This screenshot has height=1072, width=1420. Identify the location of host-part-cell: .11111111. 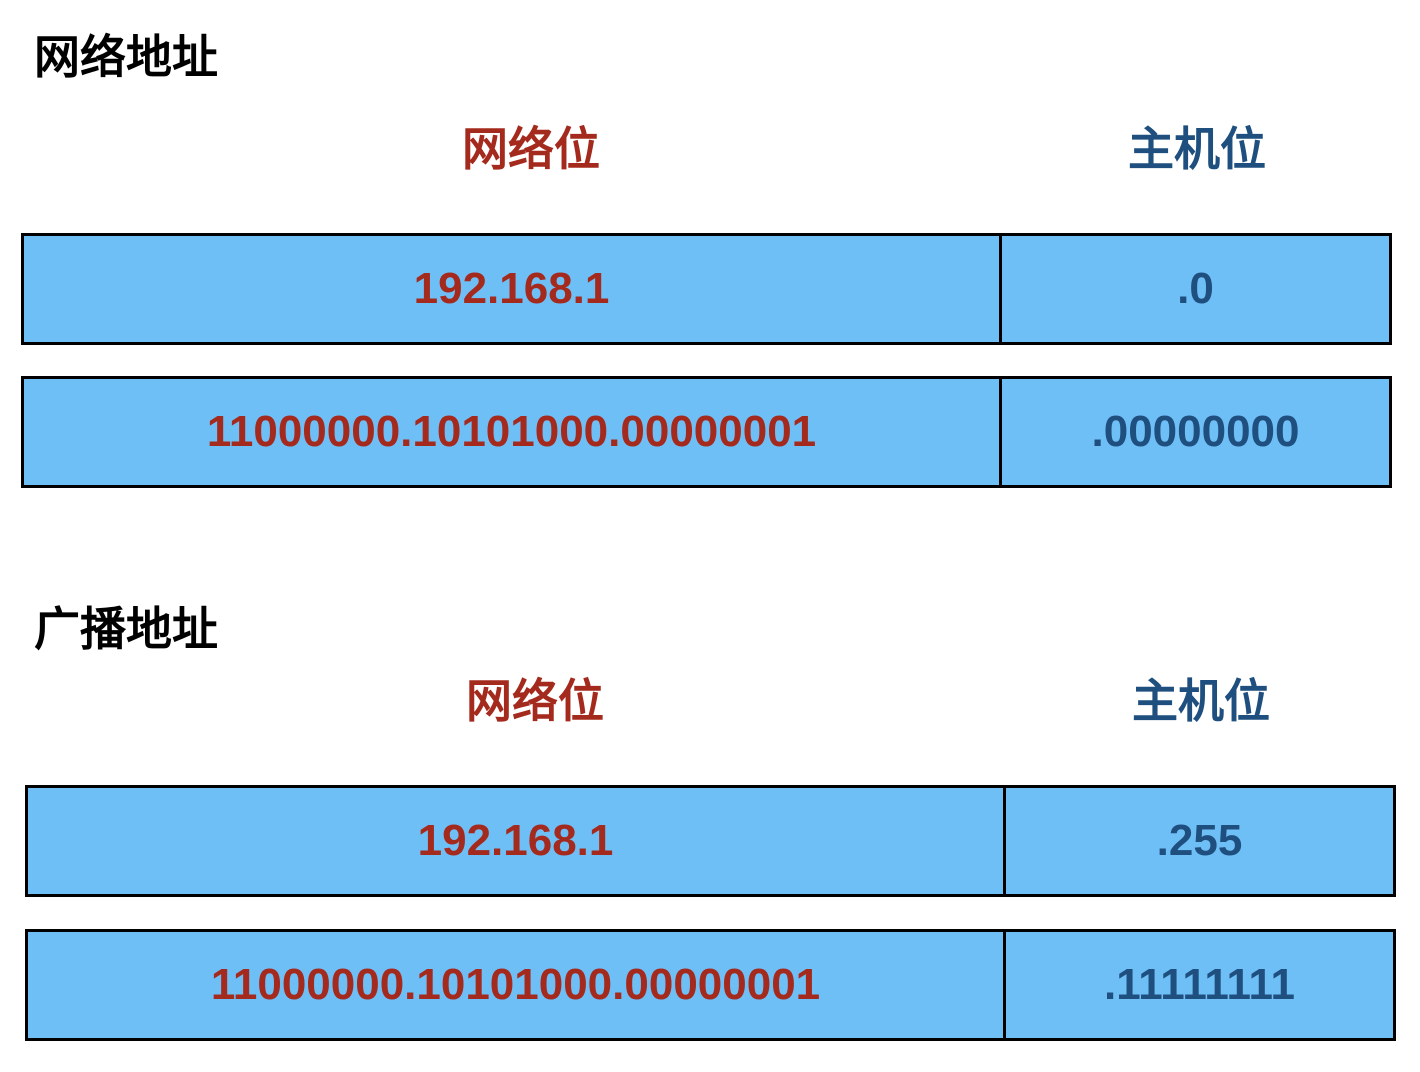
(1199, 985).